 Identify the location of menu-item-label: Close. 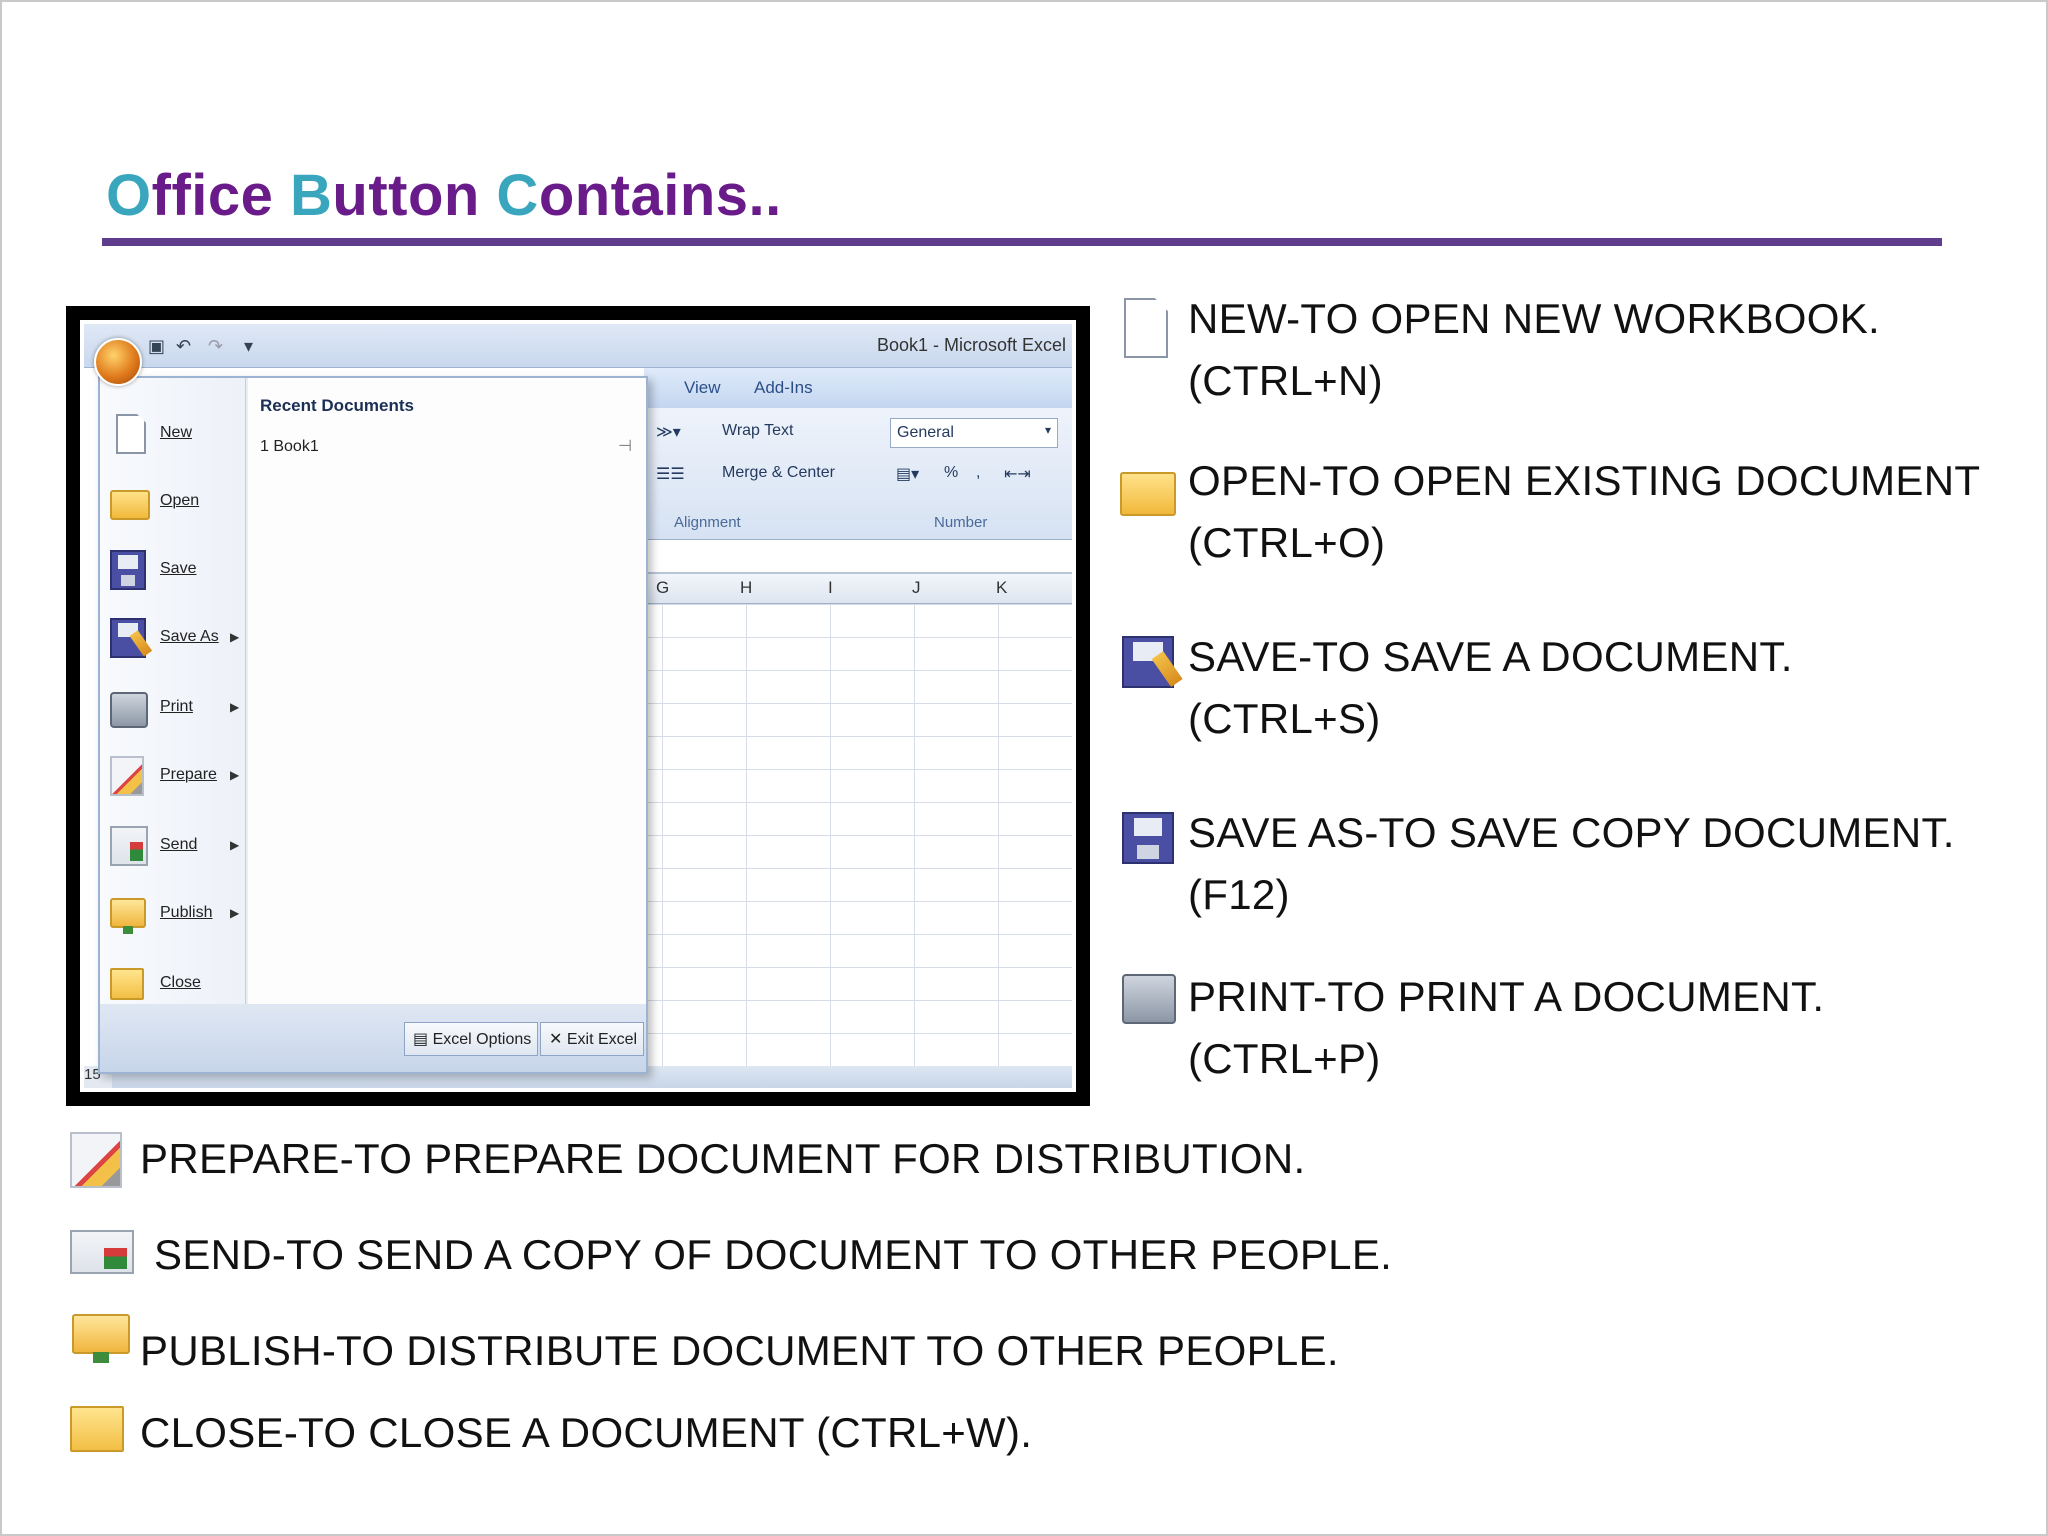
(180, 982).